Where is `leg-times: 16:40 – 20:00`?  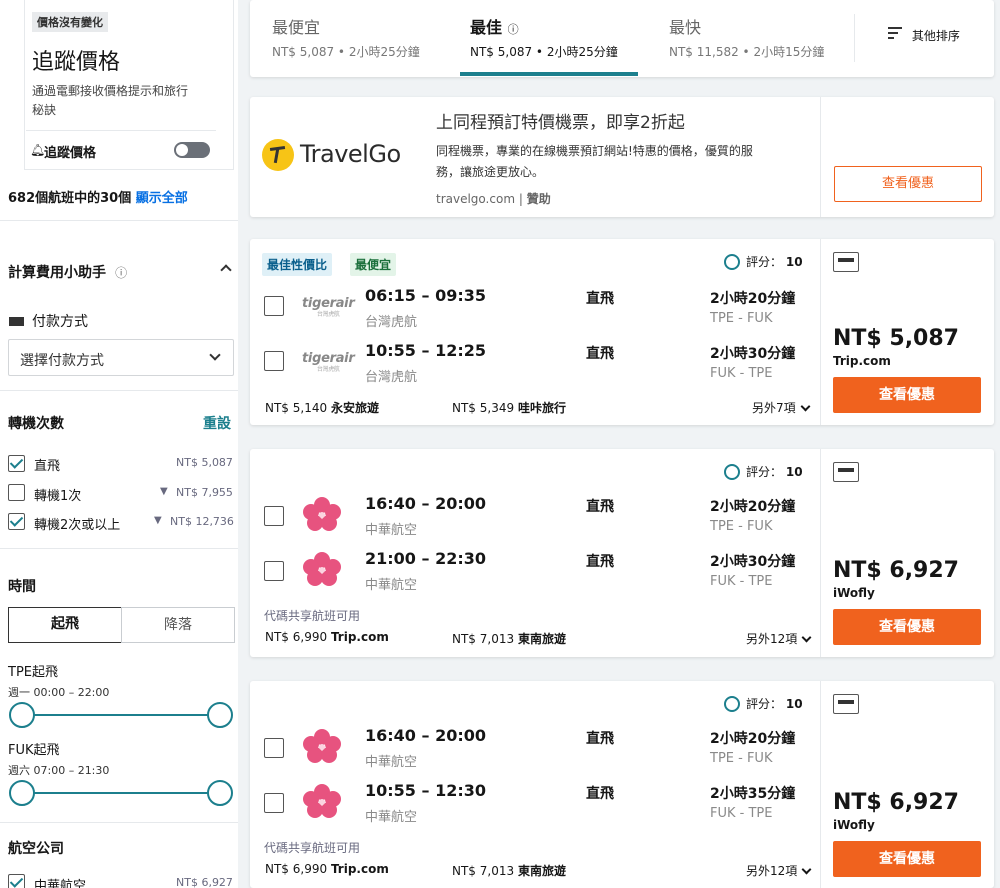
leg-times: 16:40 – 20:00 is located at coordinates (425, 735).